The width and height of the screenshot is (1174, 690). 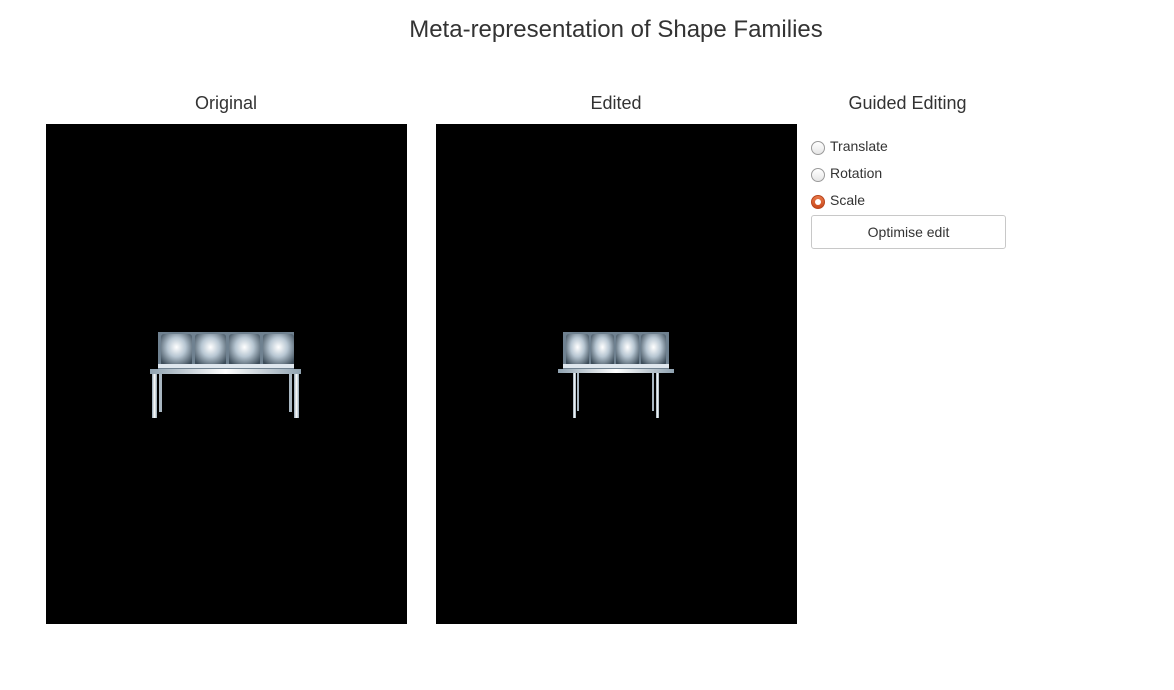 I want to click on scale-radio-button, so click(x=818, y=201).